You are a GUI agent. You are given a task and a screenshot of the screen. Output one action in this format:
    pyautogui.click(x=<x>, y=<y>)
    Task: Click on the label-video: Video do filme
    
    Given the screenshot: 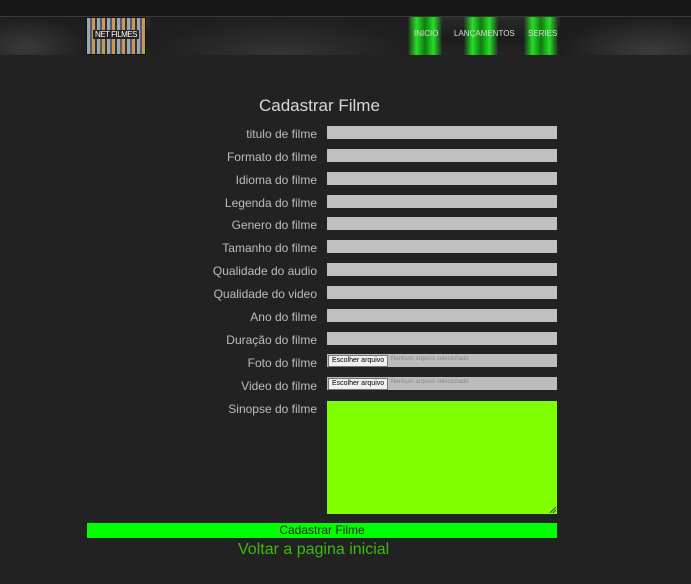 What is the action you would take?
    pyautogui.click(x=279, y=386)
    